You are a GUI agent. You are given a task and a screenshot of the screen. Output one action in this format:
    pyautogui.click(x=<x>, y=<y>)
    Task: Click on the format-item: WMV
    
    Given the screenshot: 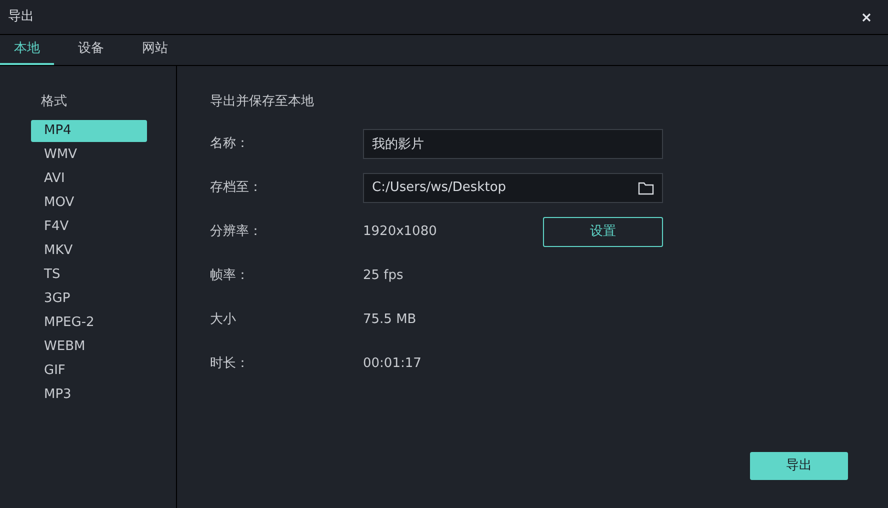 What is the action you would take?
    pyautogui.click(x=89, y=155)
    